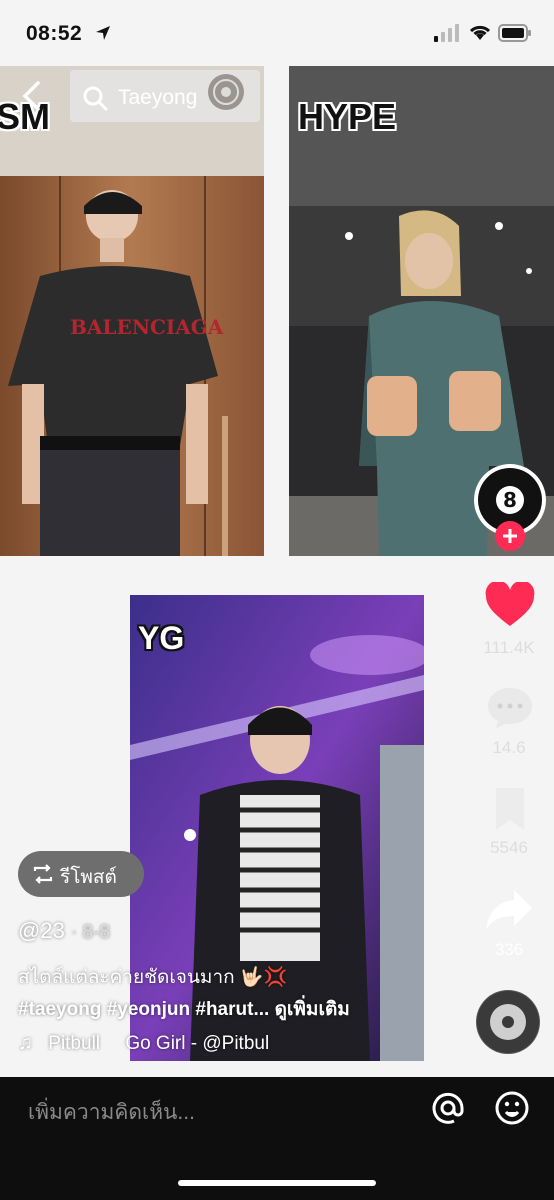  I want to click on rotating-record-icon, so click(508, 1022).